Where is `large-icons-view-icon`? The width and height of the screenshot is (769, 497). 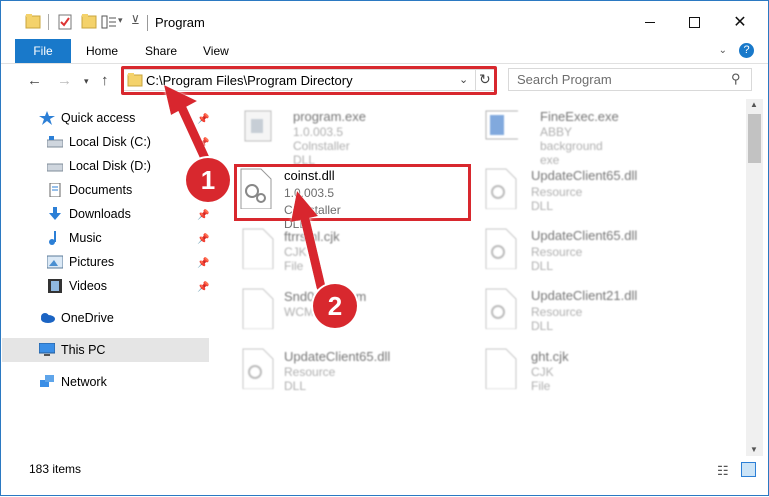
large-icons-view-icon is located at coordinates (748, 469).